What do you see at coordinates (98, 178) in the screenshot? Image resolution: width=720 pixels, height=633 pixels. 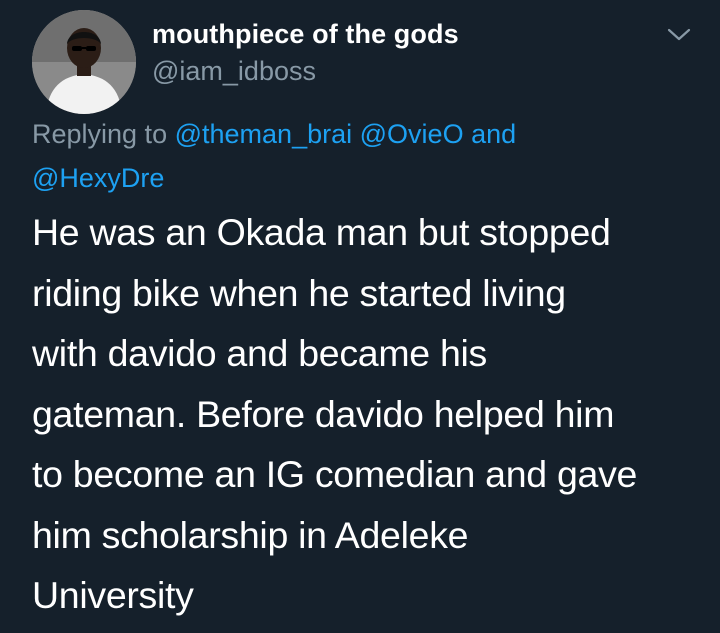 I see `mention-hexydre: @HexyDre` at bounding box center [98, 178].